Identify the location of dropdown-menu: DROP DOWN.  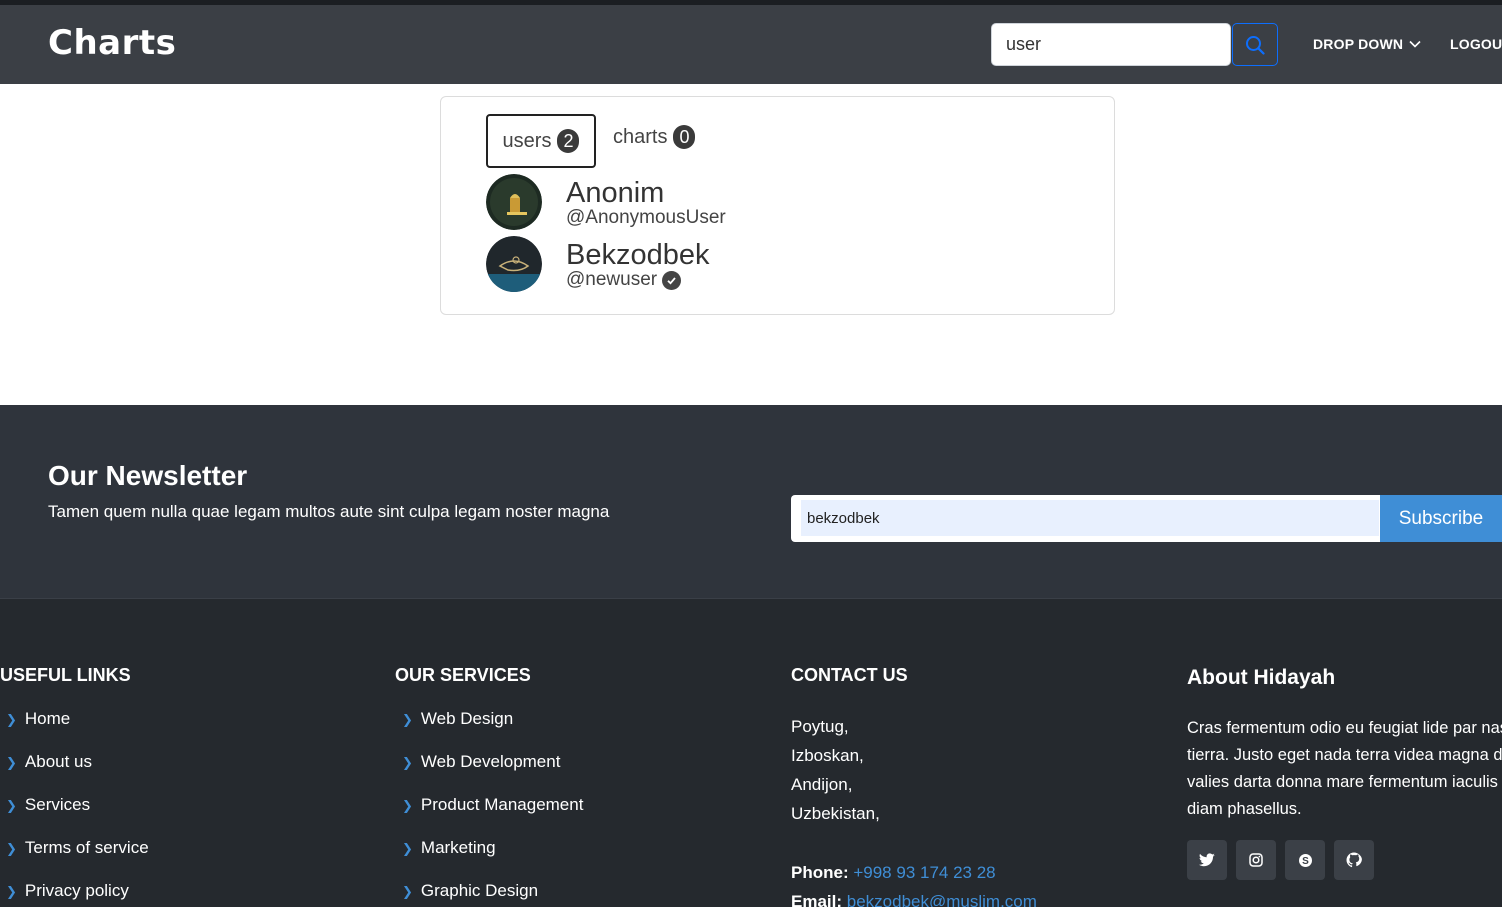
(1367, 44).